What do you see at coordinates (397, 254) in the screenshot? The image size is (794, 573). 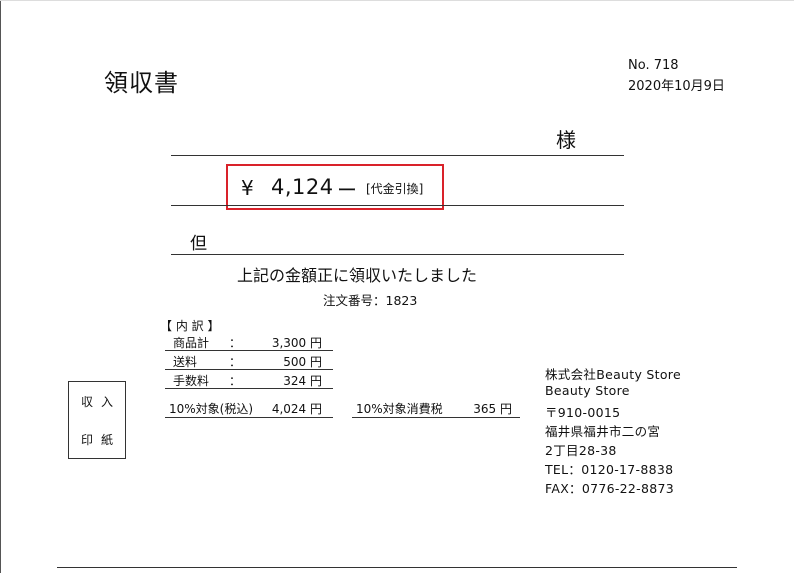 I see `proviso-line` at bounding box center [397, 254].